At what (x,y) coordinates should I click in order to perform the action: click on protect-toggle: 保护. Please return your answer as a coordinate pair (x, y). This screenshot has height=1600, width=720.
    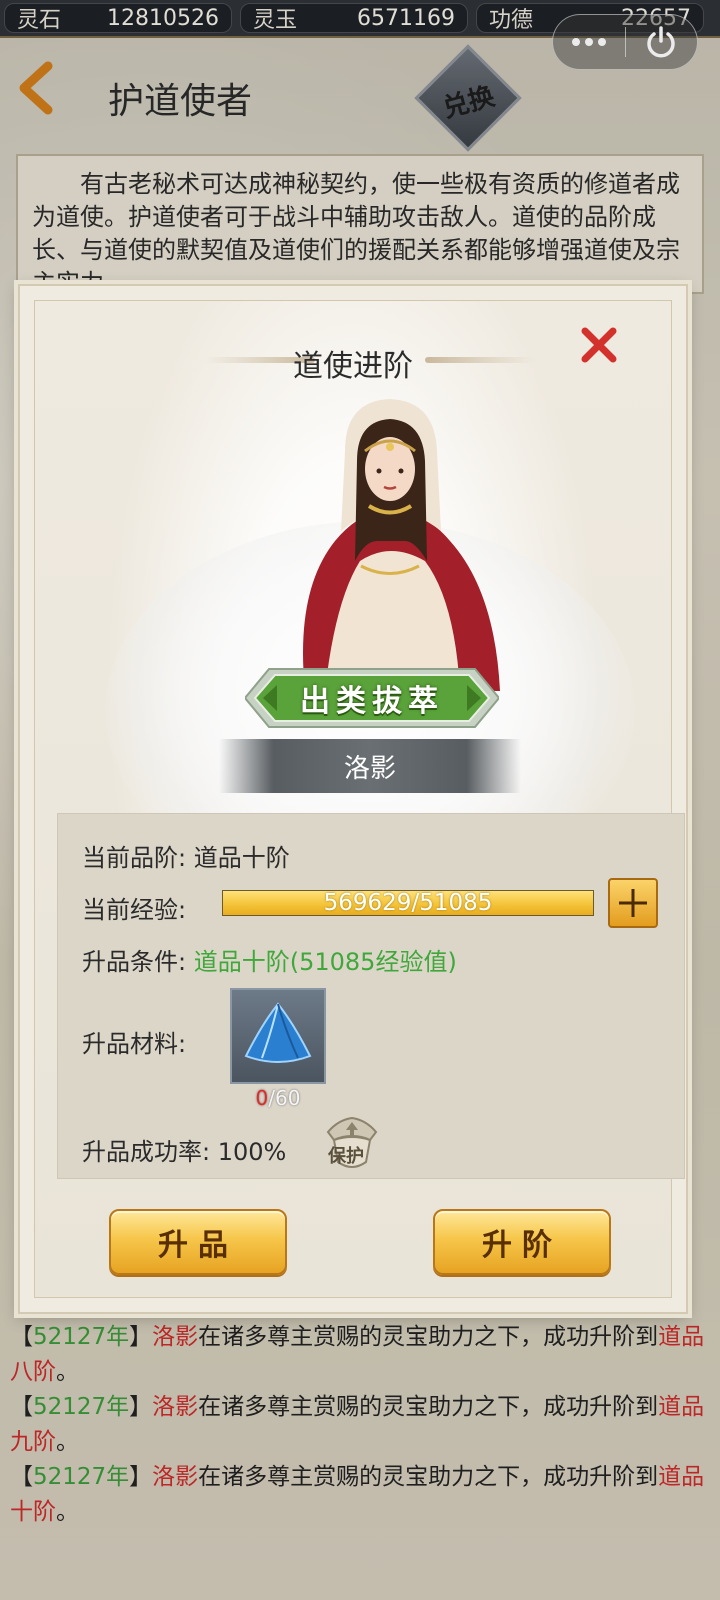
    Looking at the image, I should click on (352, 1144).